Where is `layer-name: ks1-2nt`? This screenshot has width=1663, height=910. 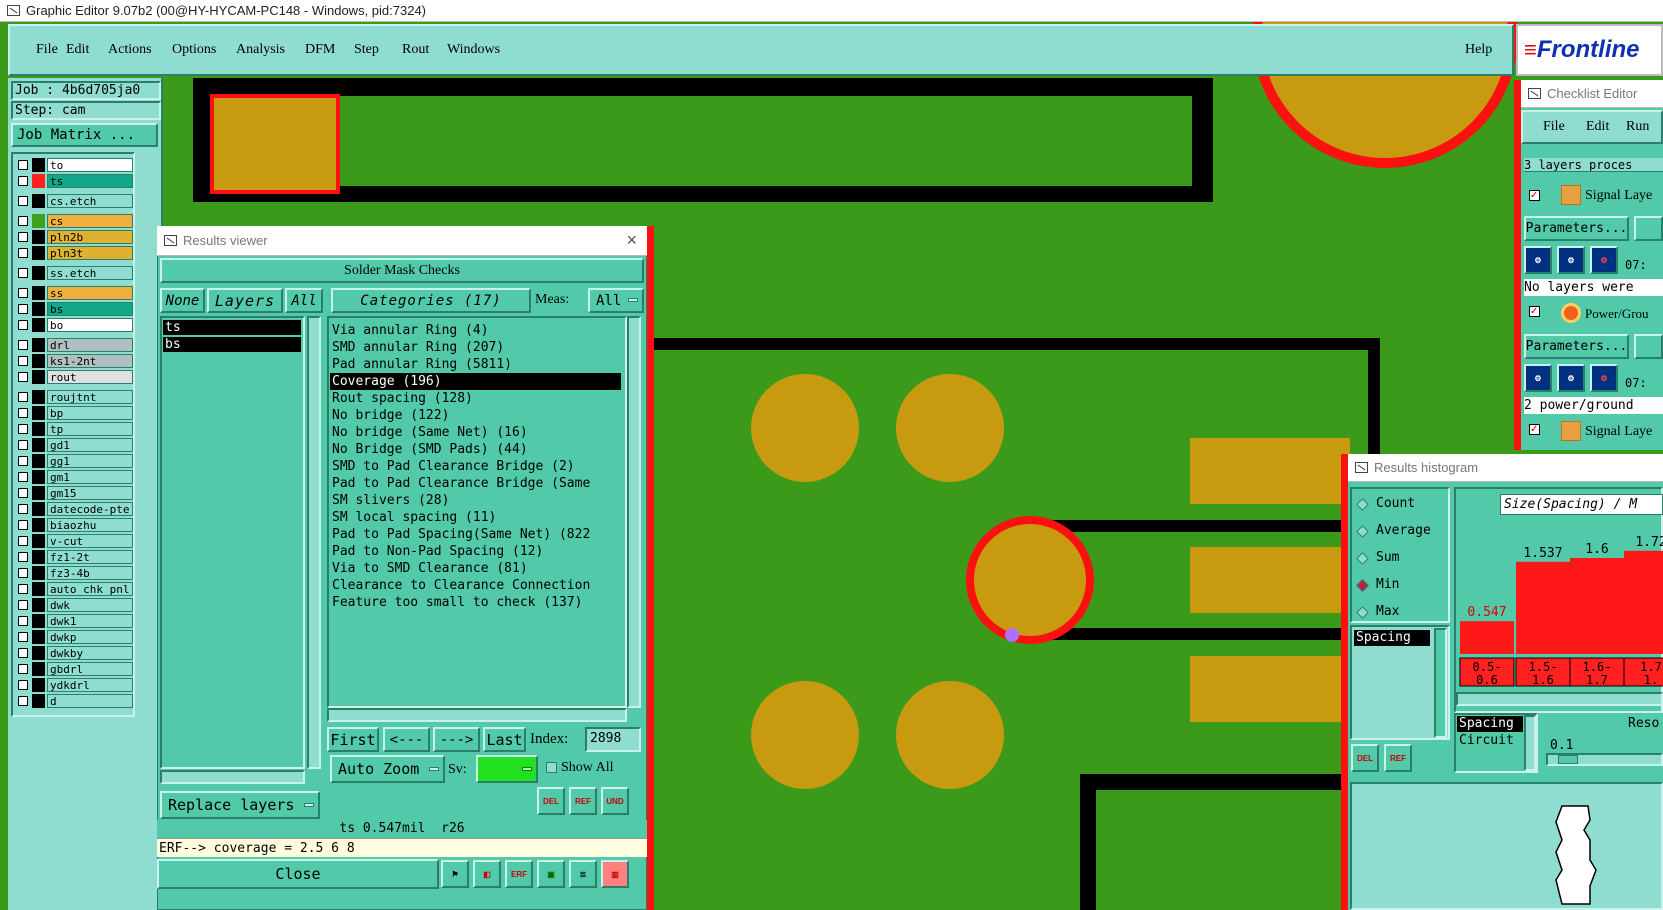
layer-name: ks1-2nt is located at coordinates (90, 361).